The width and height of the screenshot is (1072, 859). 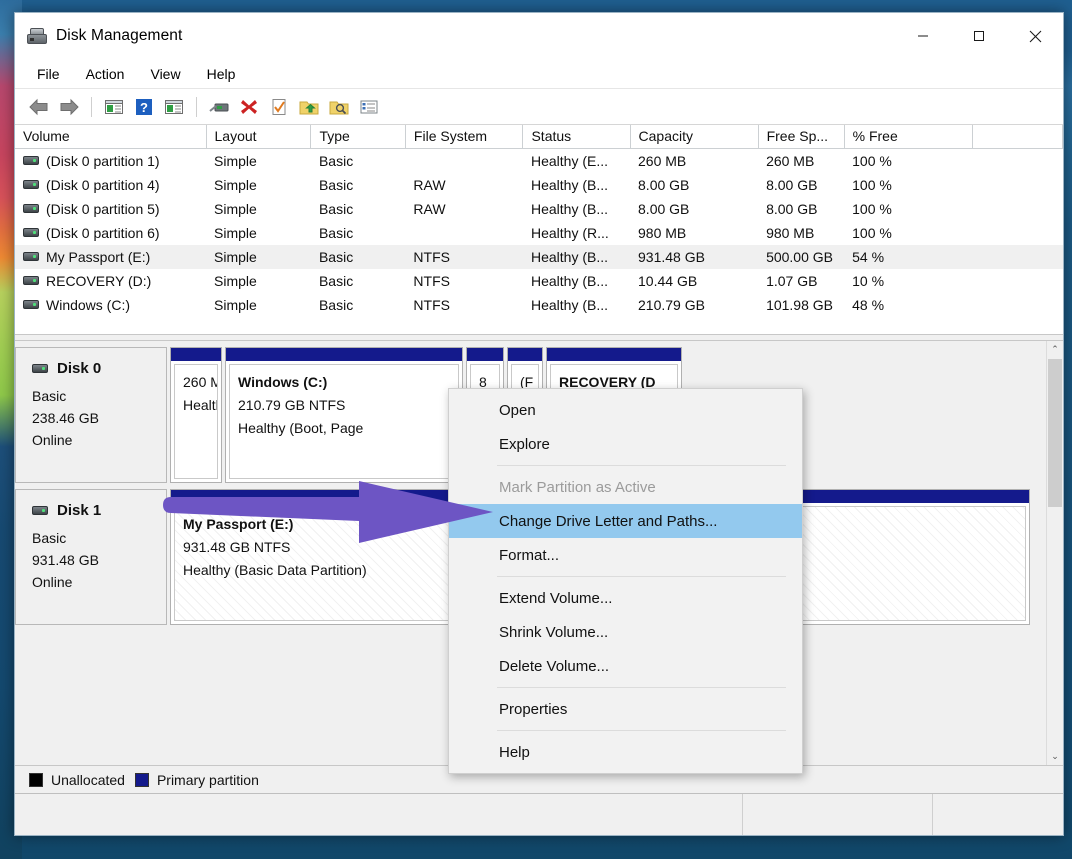 I want to click on window-title: Disk Management, so click(x=119, y=35).